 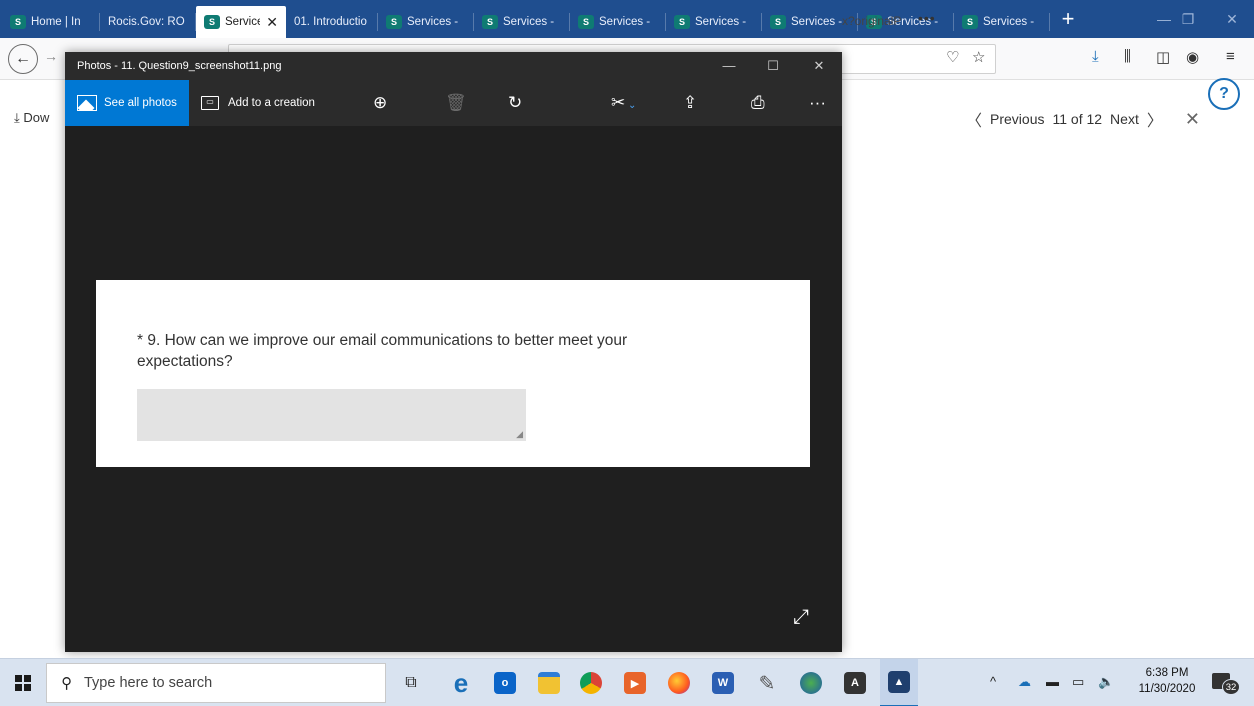 I want to click on photos-window-title: Photos - 11. Question9_screenshot11.png, so click(x=179, y=66).